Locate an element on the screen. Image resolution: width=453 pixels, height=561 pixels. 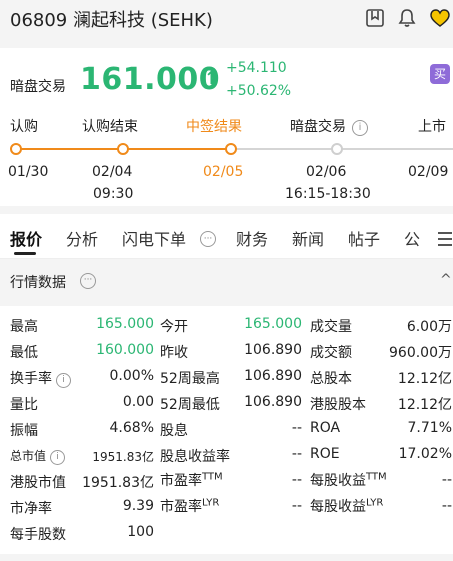
current-price: 161.000 is located at coordinates (150, 79).